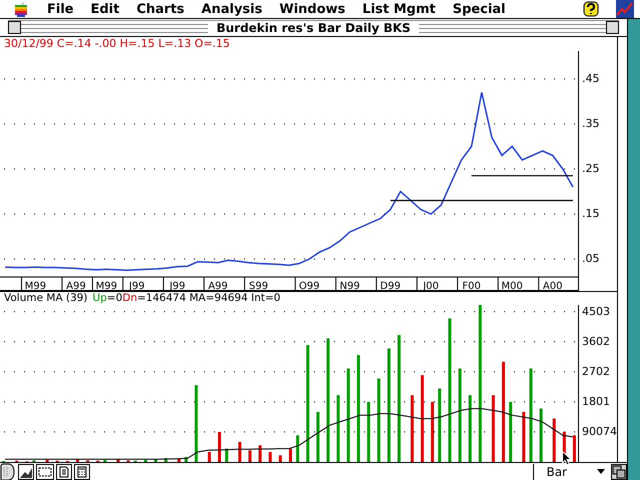  Describe the element at coordinates (390, 286) in the screenshot. I see `axis-label: D99` at that location.